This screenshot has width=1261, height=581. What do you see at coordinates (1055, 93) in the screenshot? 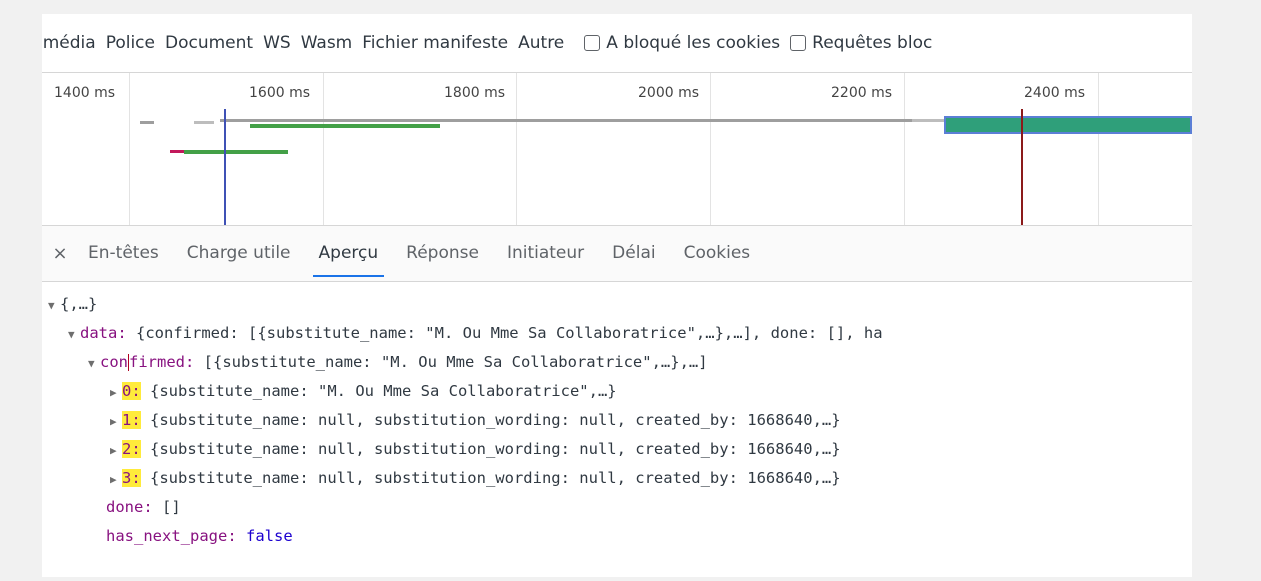
I see `tick-label: 2400 ms` at bounding box center [1055, 93].